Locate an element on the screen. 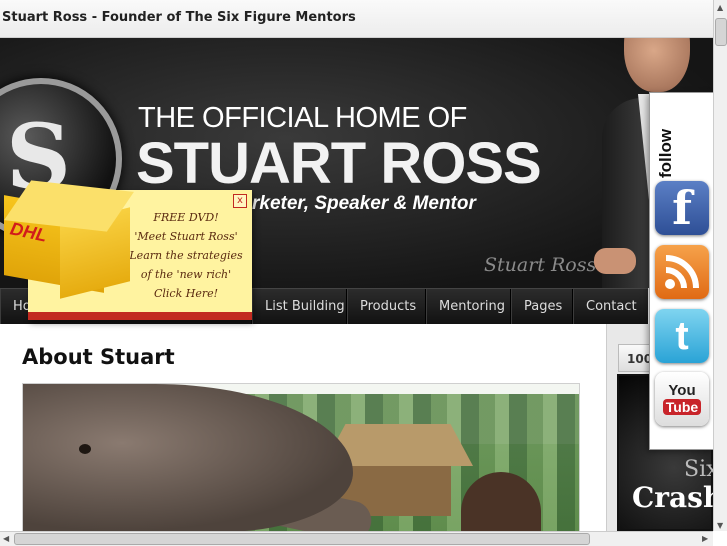 The image size is (727, 546). header-tagline: rketer, Speaker & Mentor is located at coordinates (364, 203).